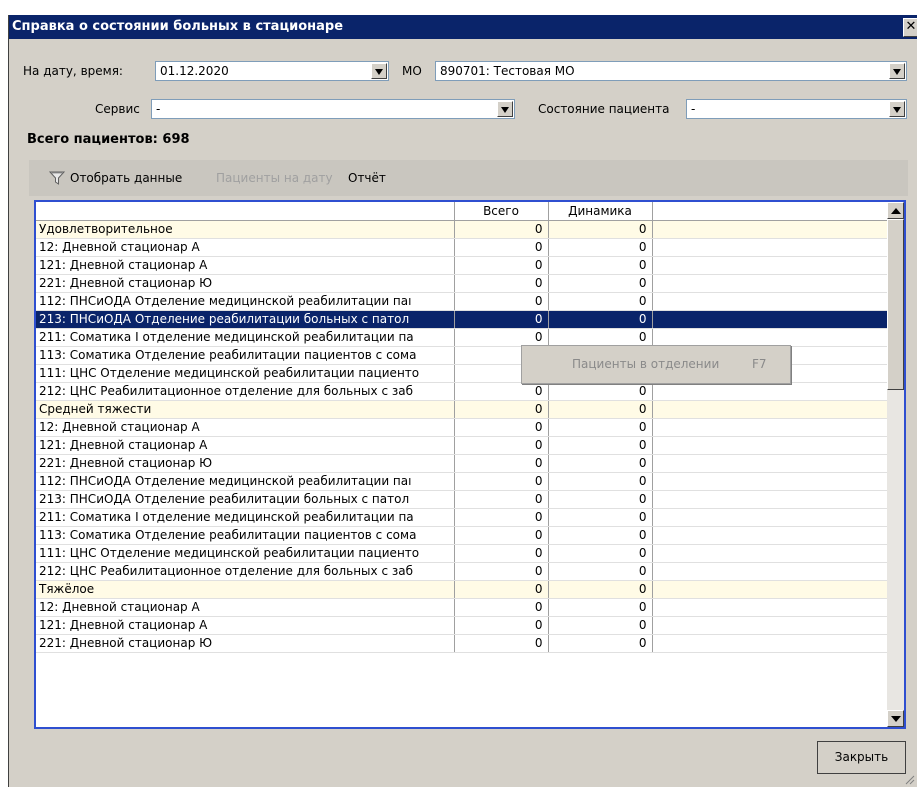 The height and width of the screenshot is (787, 917). What do you see at coordinates (274, 178) in the screenshot?
I see `patients-on-date-button: Пациенты на дату` at bounding box center [274, 178].